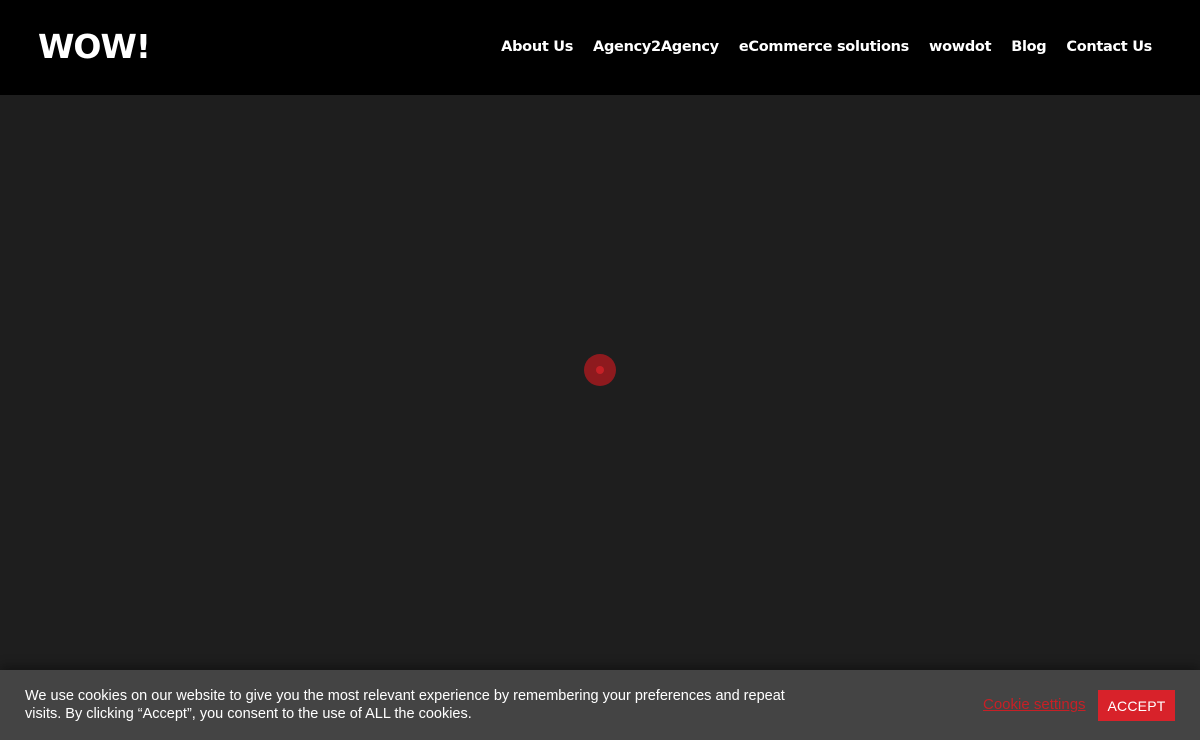 Image resolution: width=1200 pixels, height=740 pixels. I want to click on site-logo: WOW!, so click(94, 47).